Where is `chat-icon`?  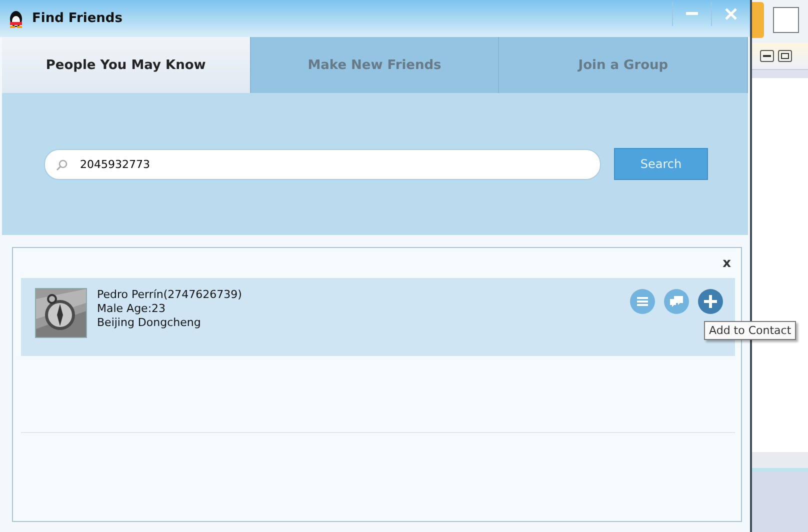
chat-icon is located at coordinates (676, 301).